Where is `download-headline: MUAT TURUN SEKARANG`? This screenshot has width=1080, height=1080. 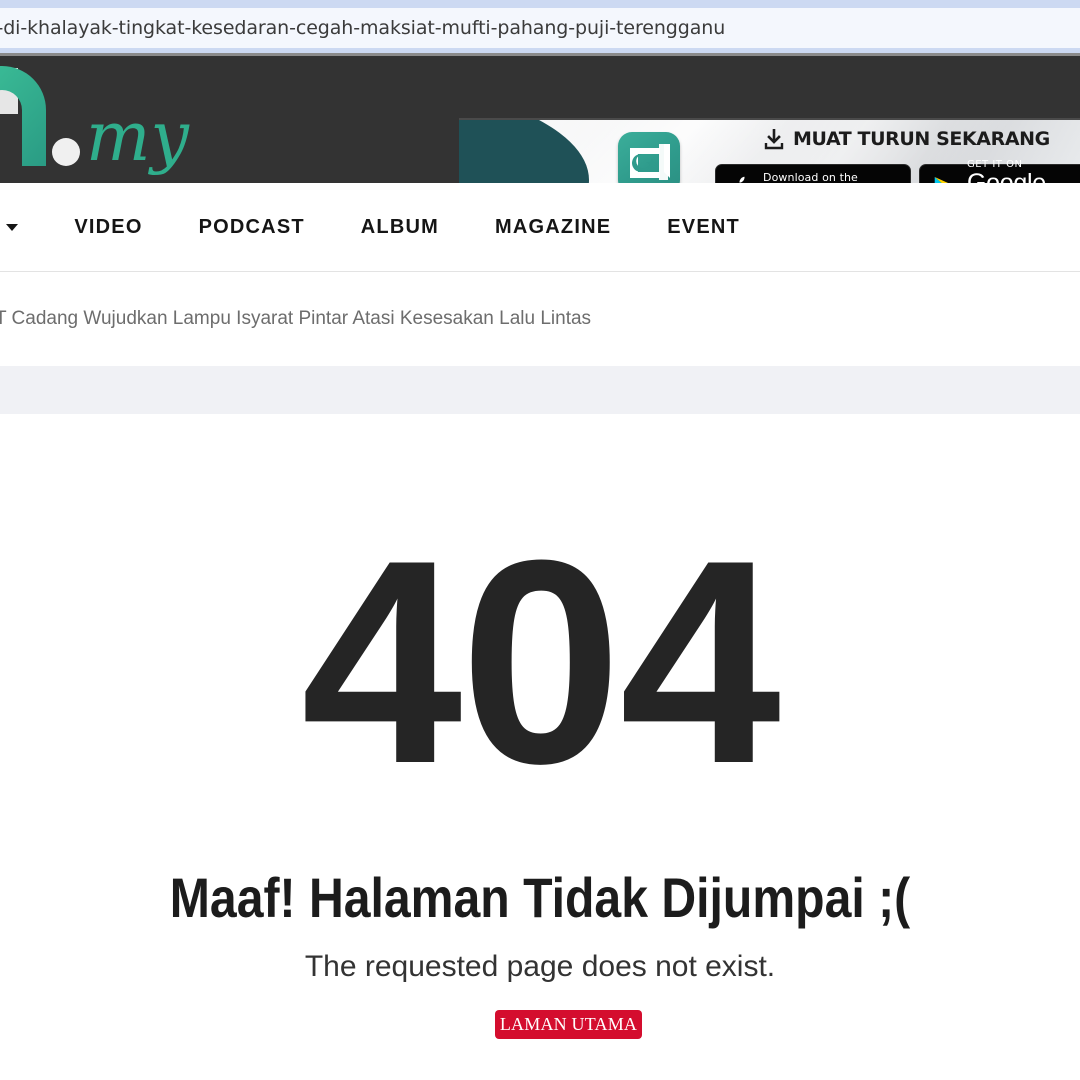 download-headline: MUAT TURUN SEKARANG is located at coordinates (921, 139).